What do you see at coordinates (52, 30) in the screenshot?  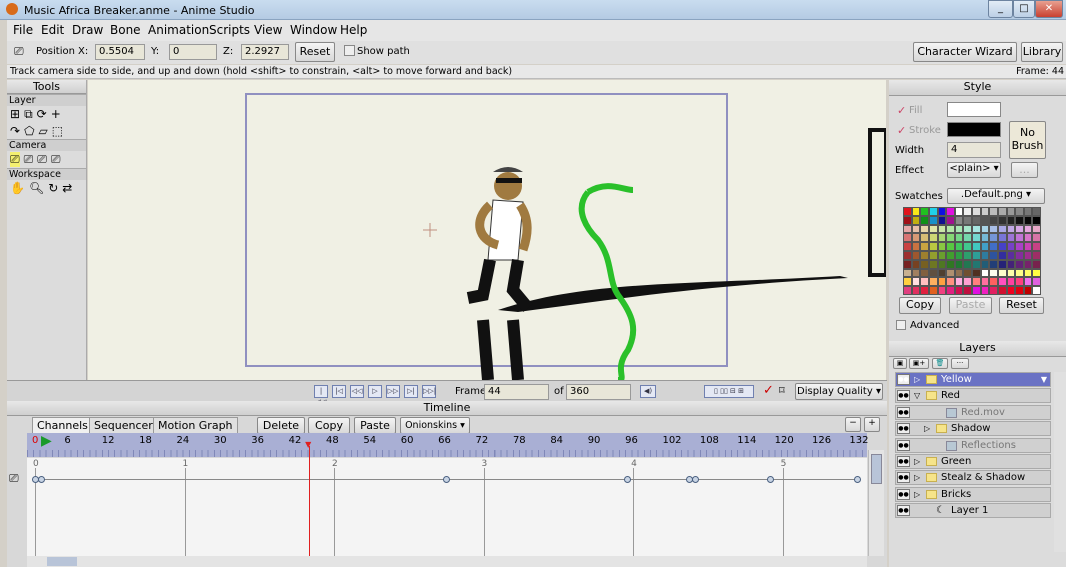 I see `menu-edit: Edit` at bounding box center [52, 30].